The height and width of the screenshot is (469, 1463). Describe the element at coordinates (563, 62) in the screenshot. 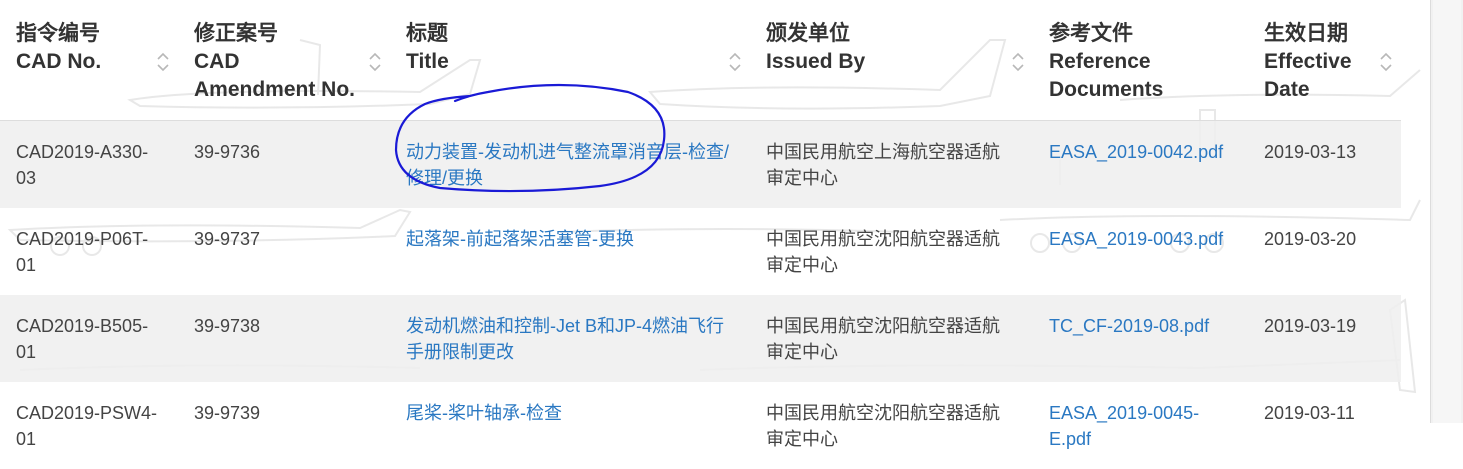

I see `header-en: Title` at that location.